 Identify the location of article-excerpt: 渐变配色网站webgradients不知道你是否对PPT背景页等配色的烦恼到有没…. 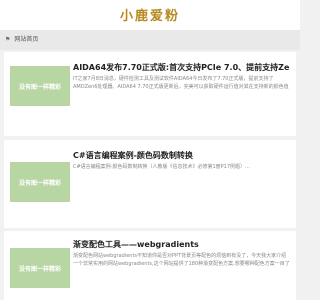
(181, 260).